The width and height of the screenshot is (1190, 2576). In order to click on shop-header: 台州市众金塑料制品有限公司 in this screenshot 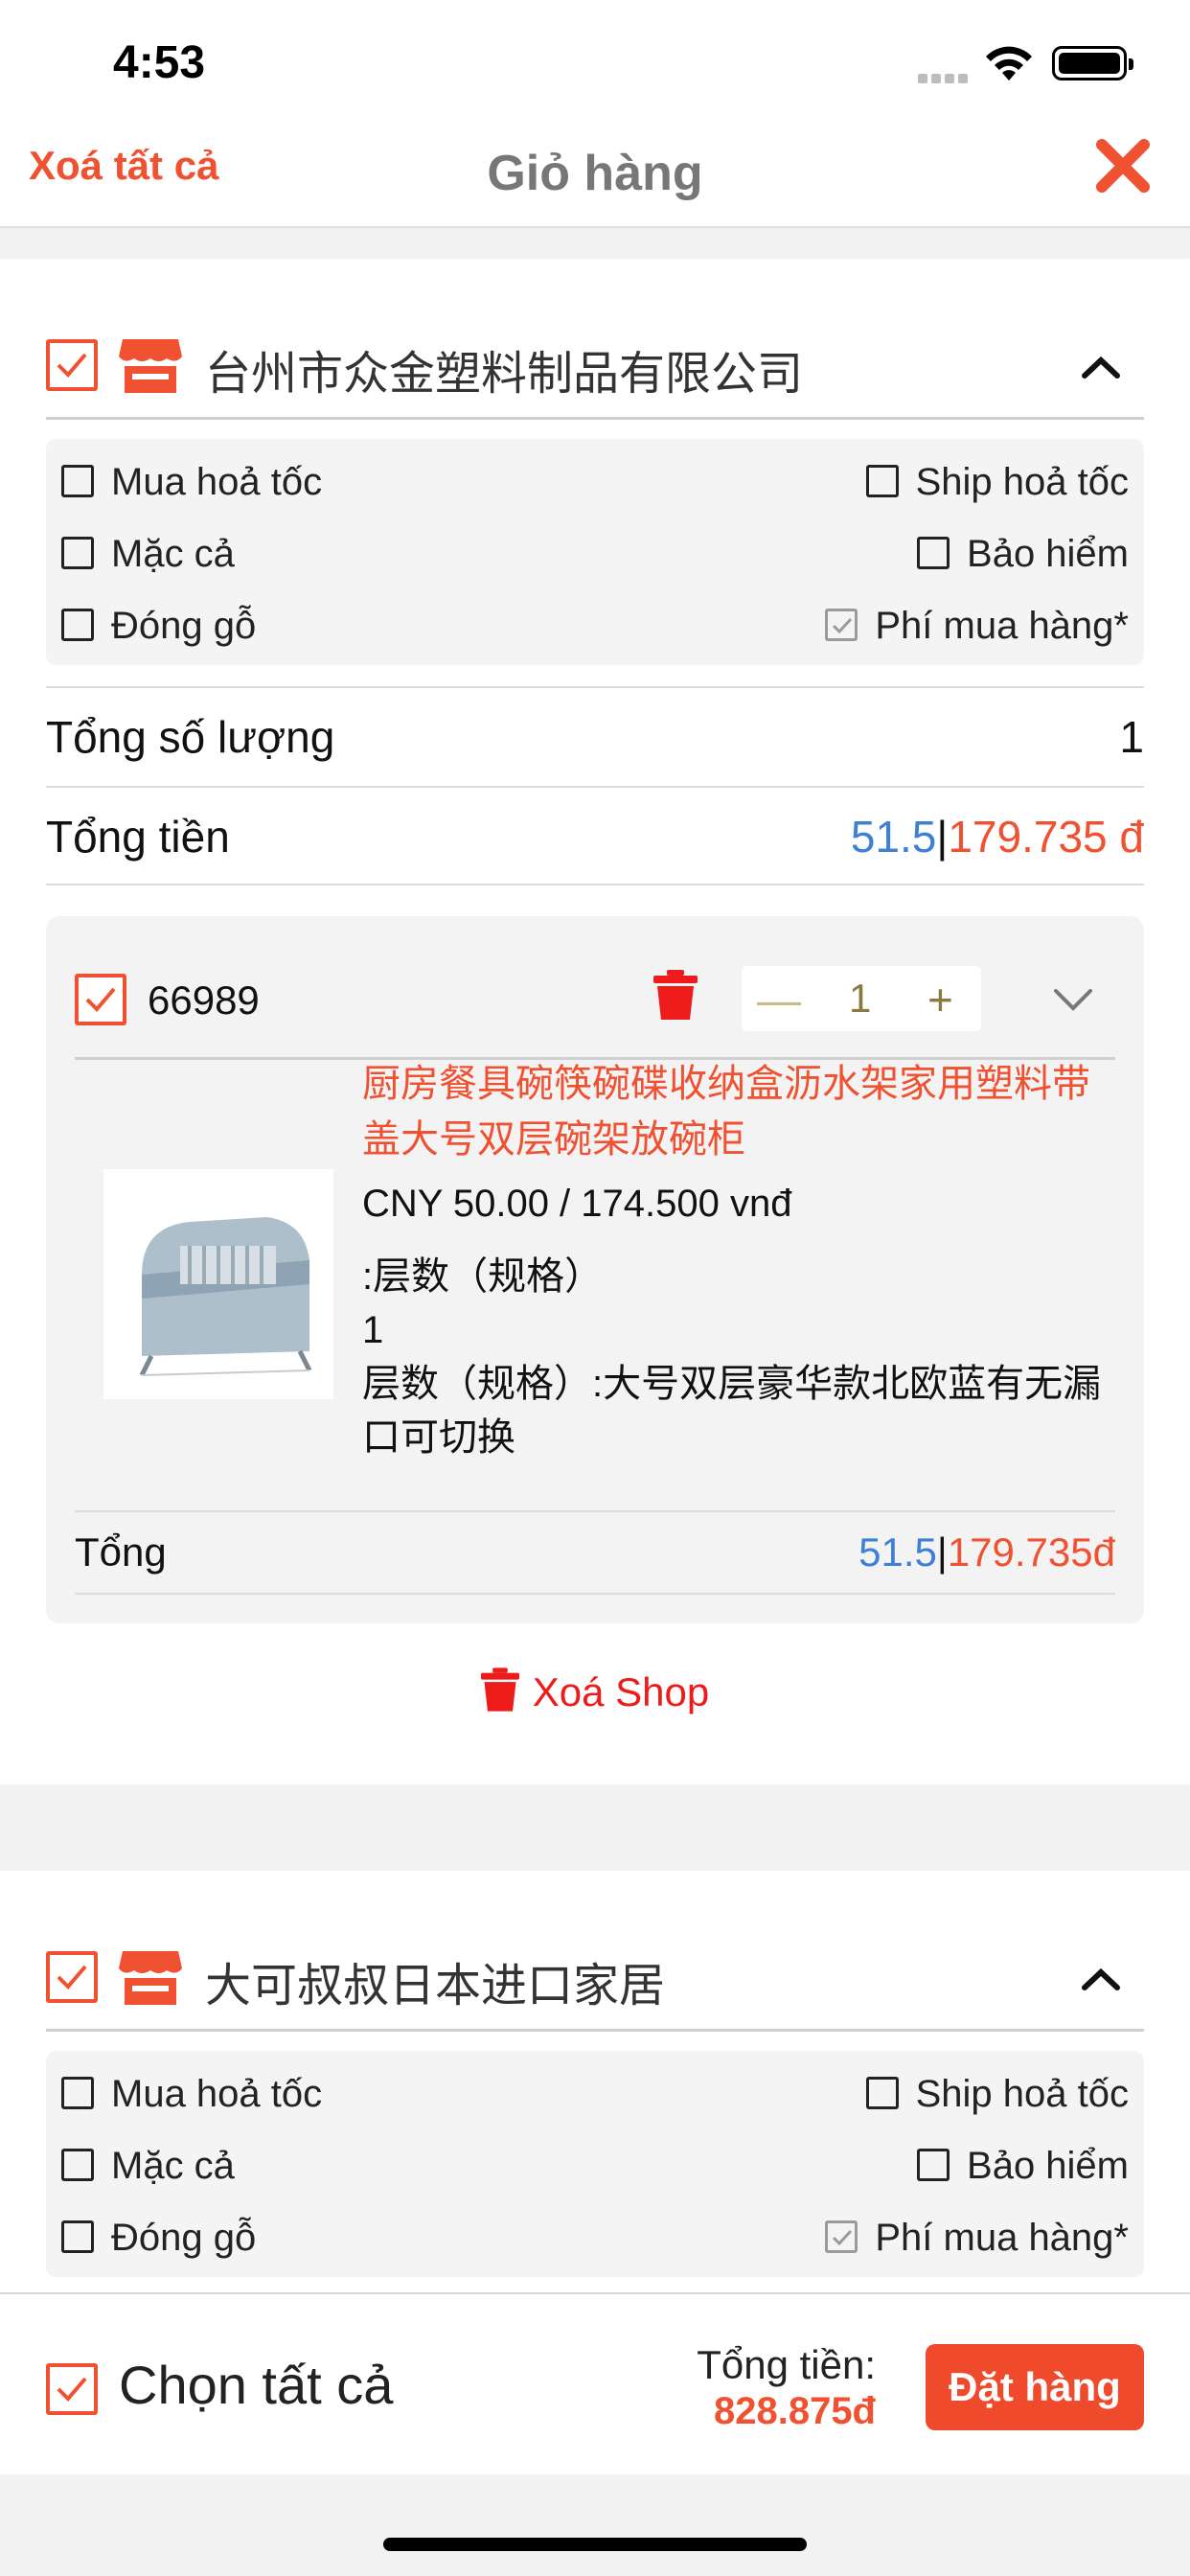, I will do `click(595, 374)`.